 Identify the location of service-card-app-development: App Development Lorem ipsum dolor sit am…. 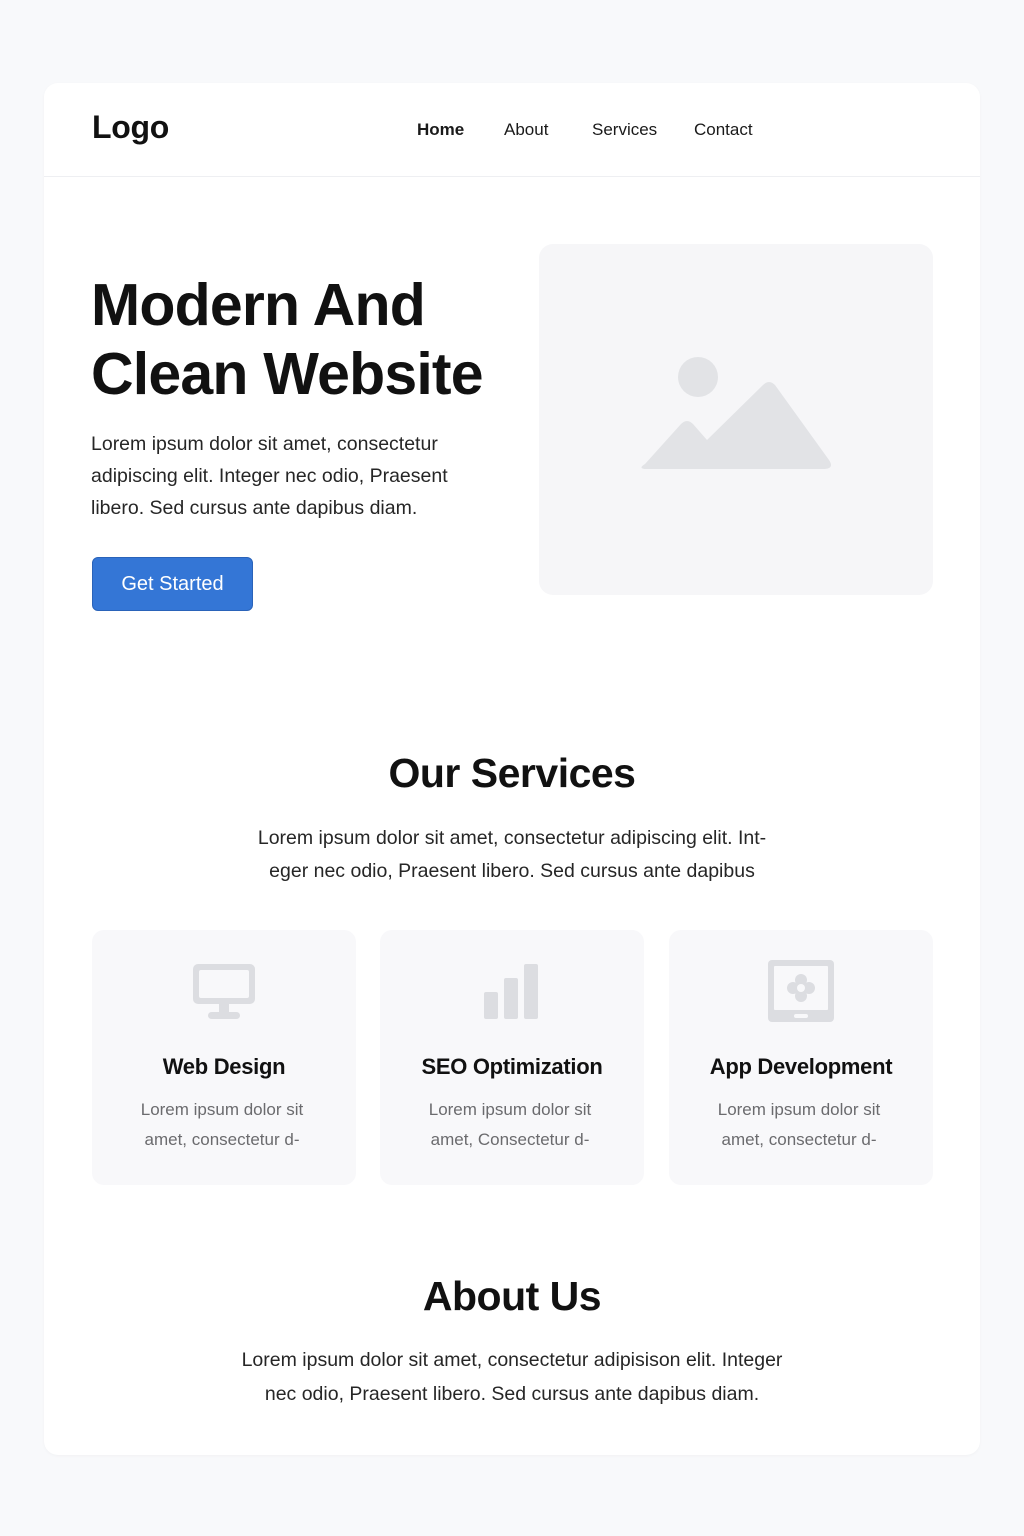
(801, 1057).